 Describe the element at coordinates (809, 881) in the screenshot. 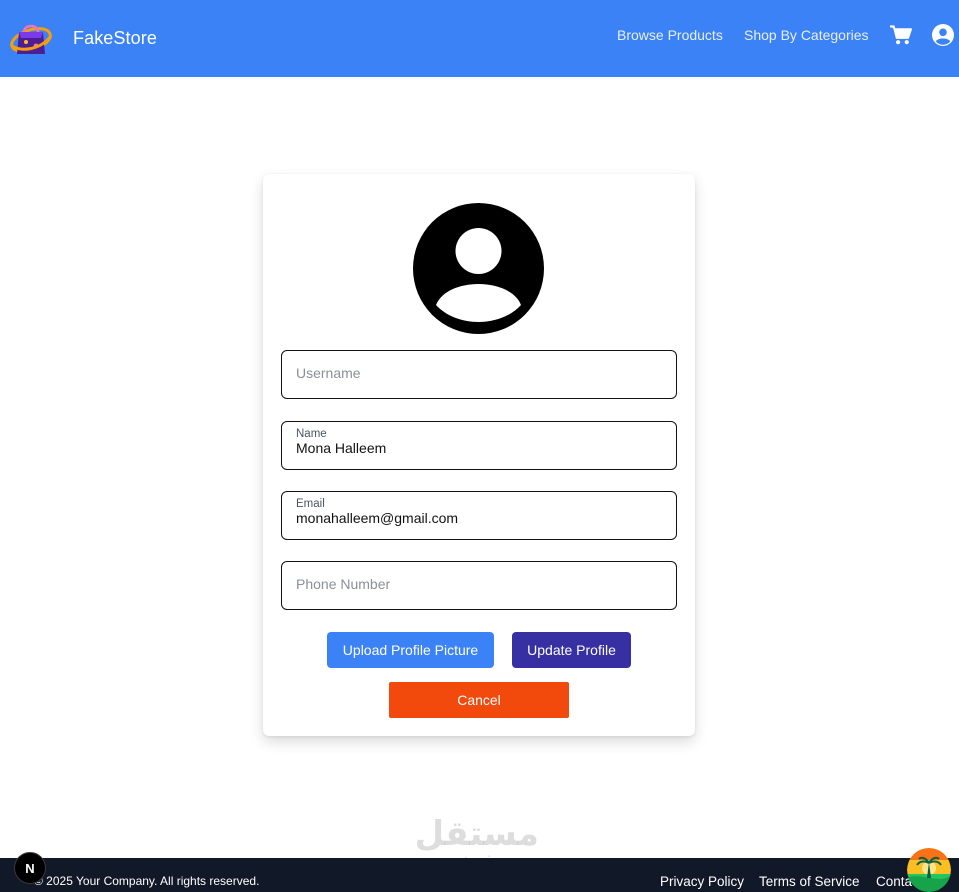

I see `footer-link-terms: Terms of Service` at that location.